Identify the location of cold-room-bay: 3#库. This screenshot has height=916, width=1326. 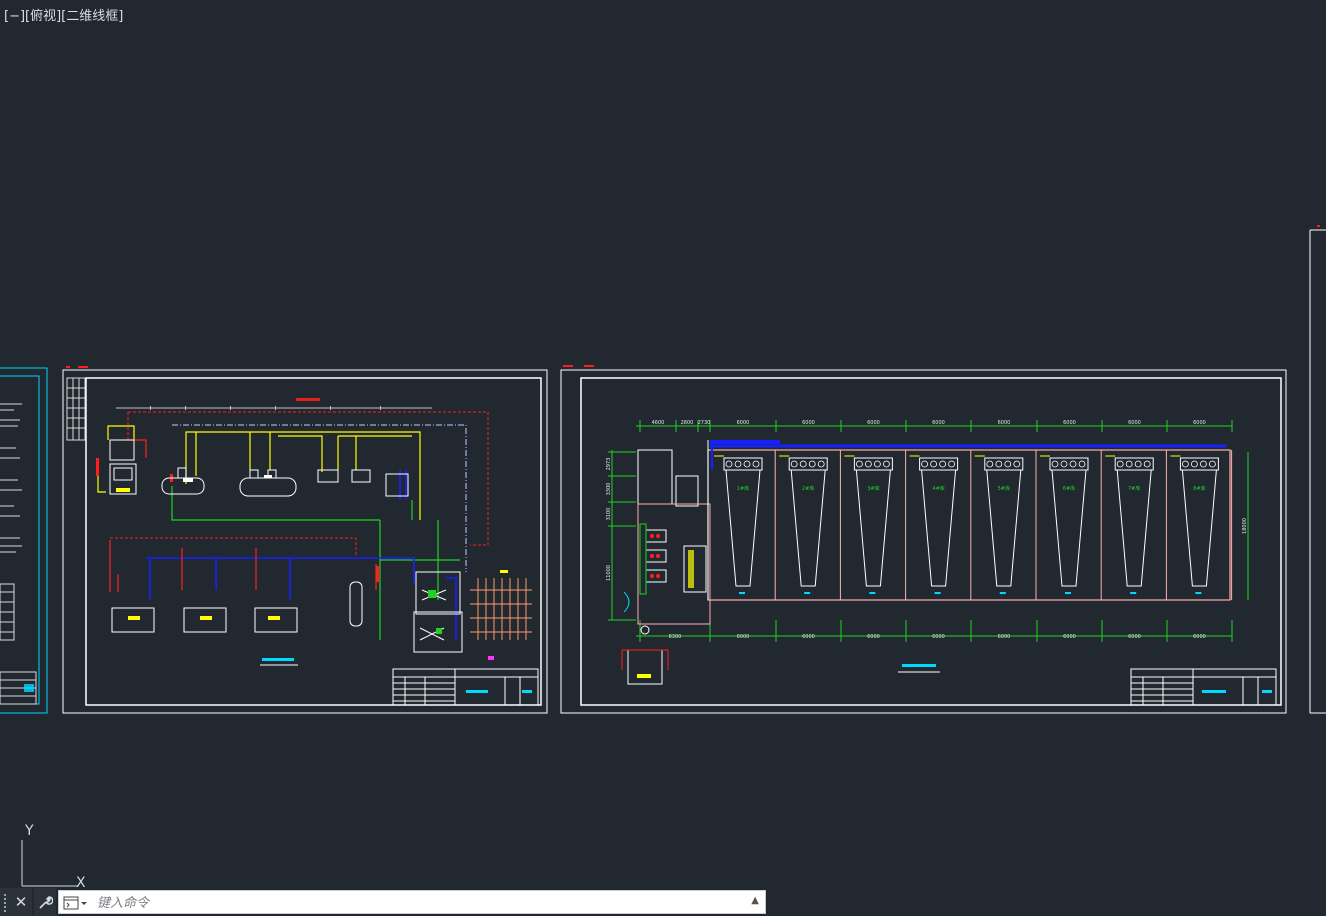
(875, 525).